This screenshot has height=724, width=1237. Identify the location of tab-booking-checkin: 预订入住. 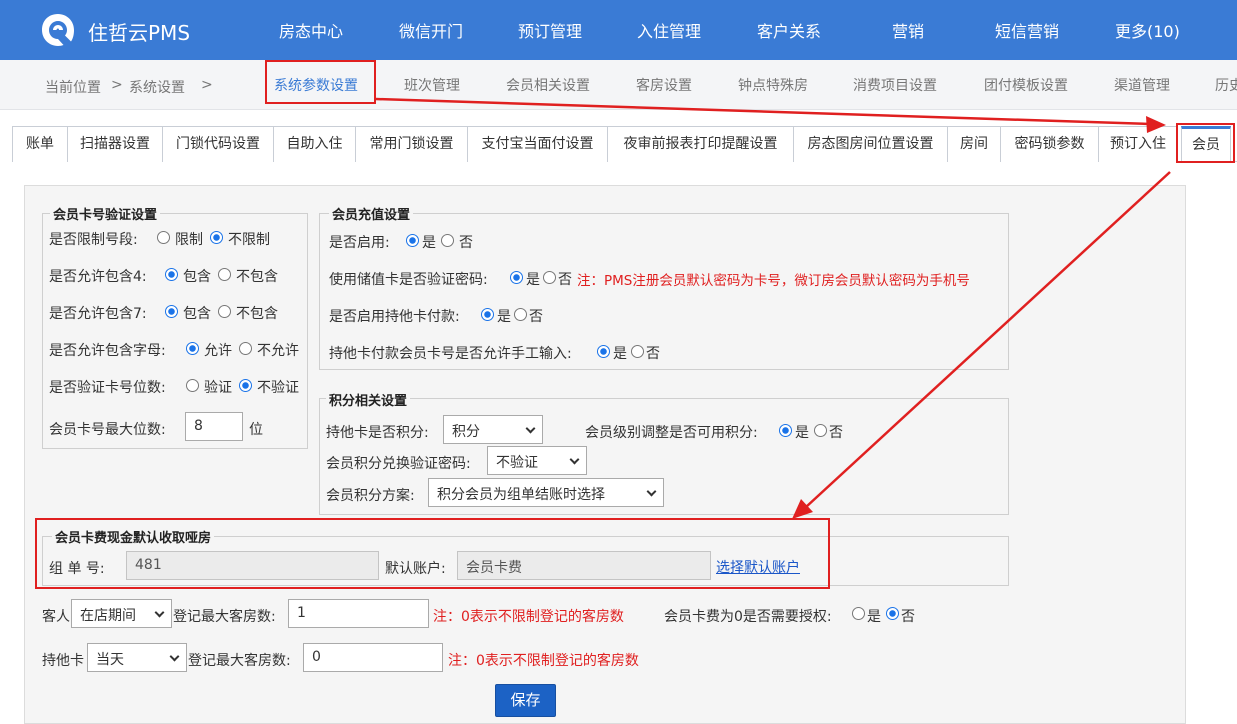
(1138, 144).